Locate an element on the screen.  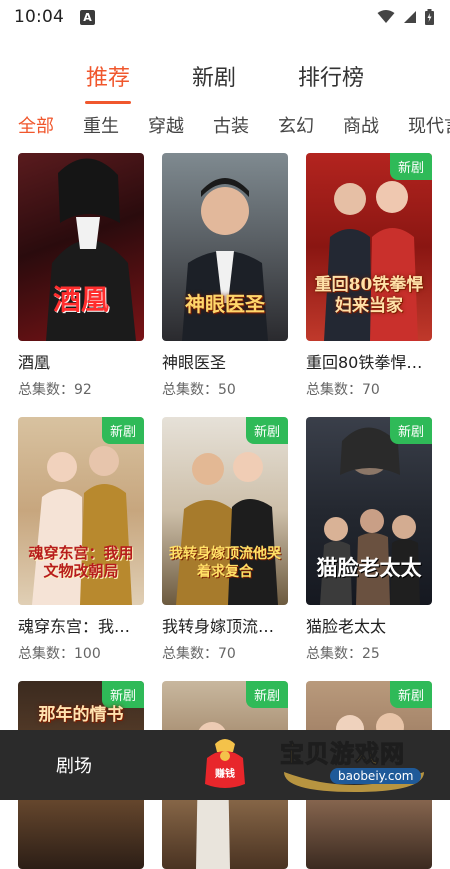
drama-card: 新剧 猫脸老太太 猫脸老太太 总集数：25 is located at coordinates (369, 540).